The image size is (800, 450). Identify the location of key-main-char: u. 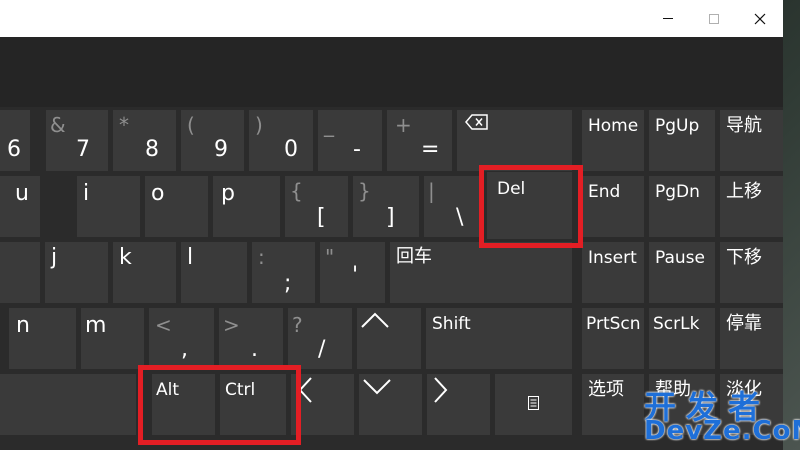
(22, 193).